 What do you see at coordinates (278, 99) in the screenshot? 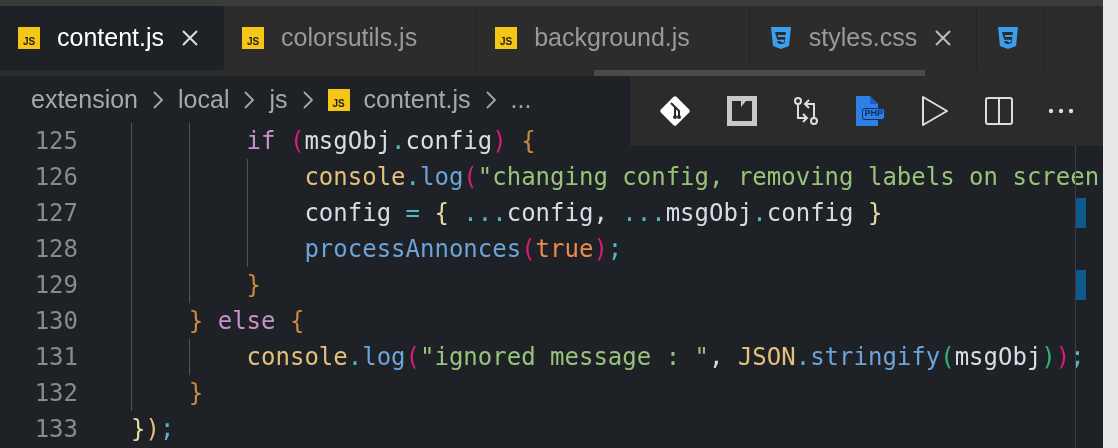
I see `breadcrumb-item: js` at bounding box center [278, 99].